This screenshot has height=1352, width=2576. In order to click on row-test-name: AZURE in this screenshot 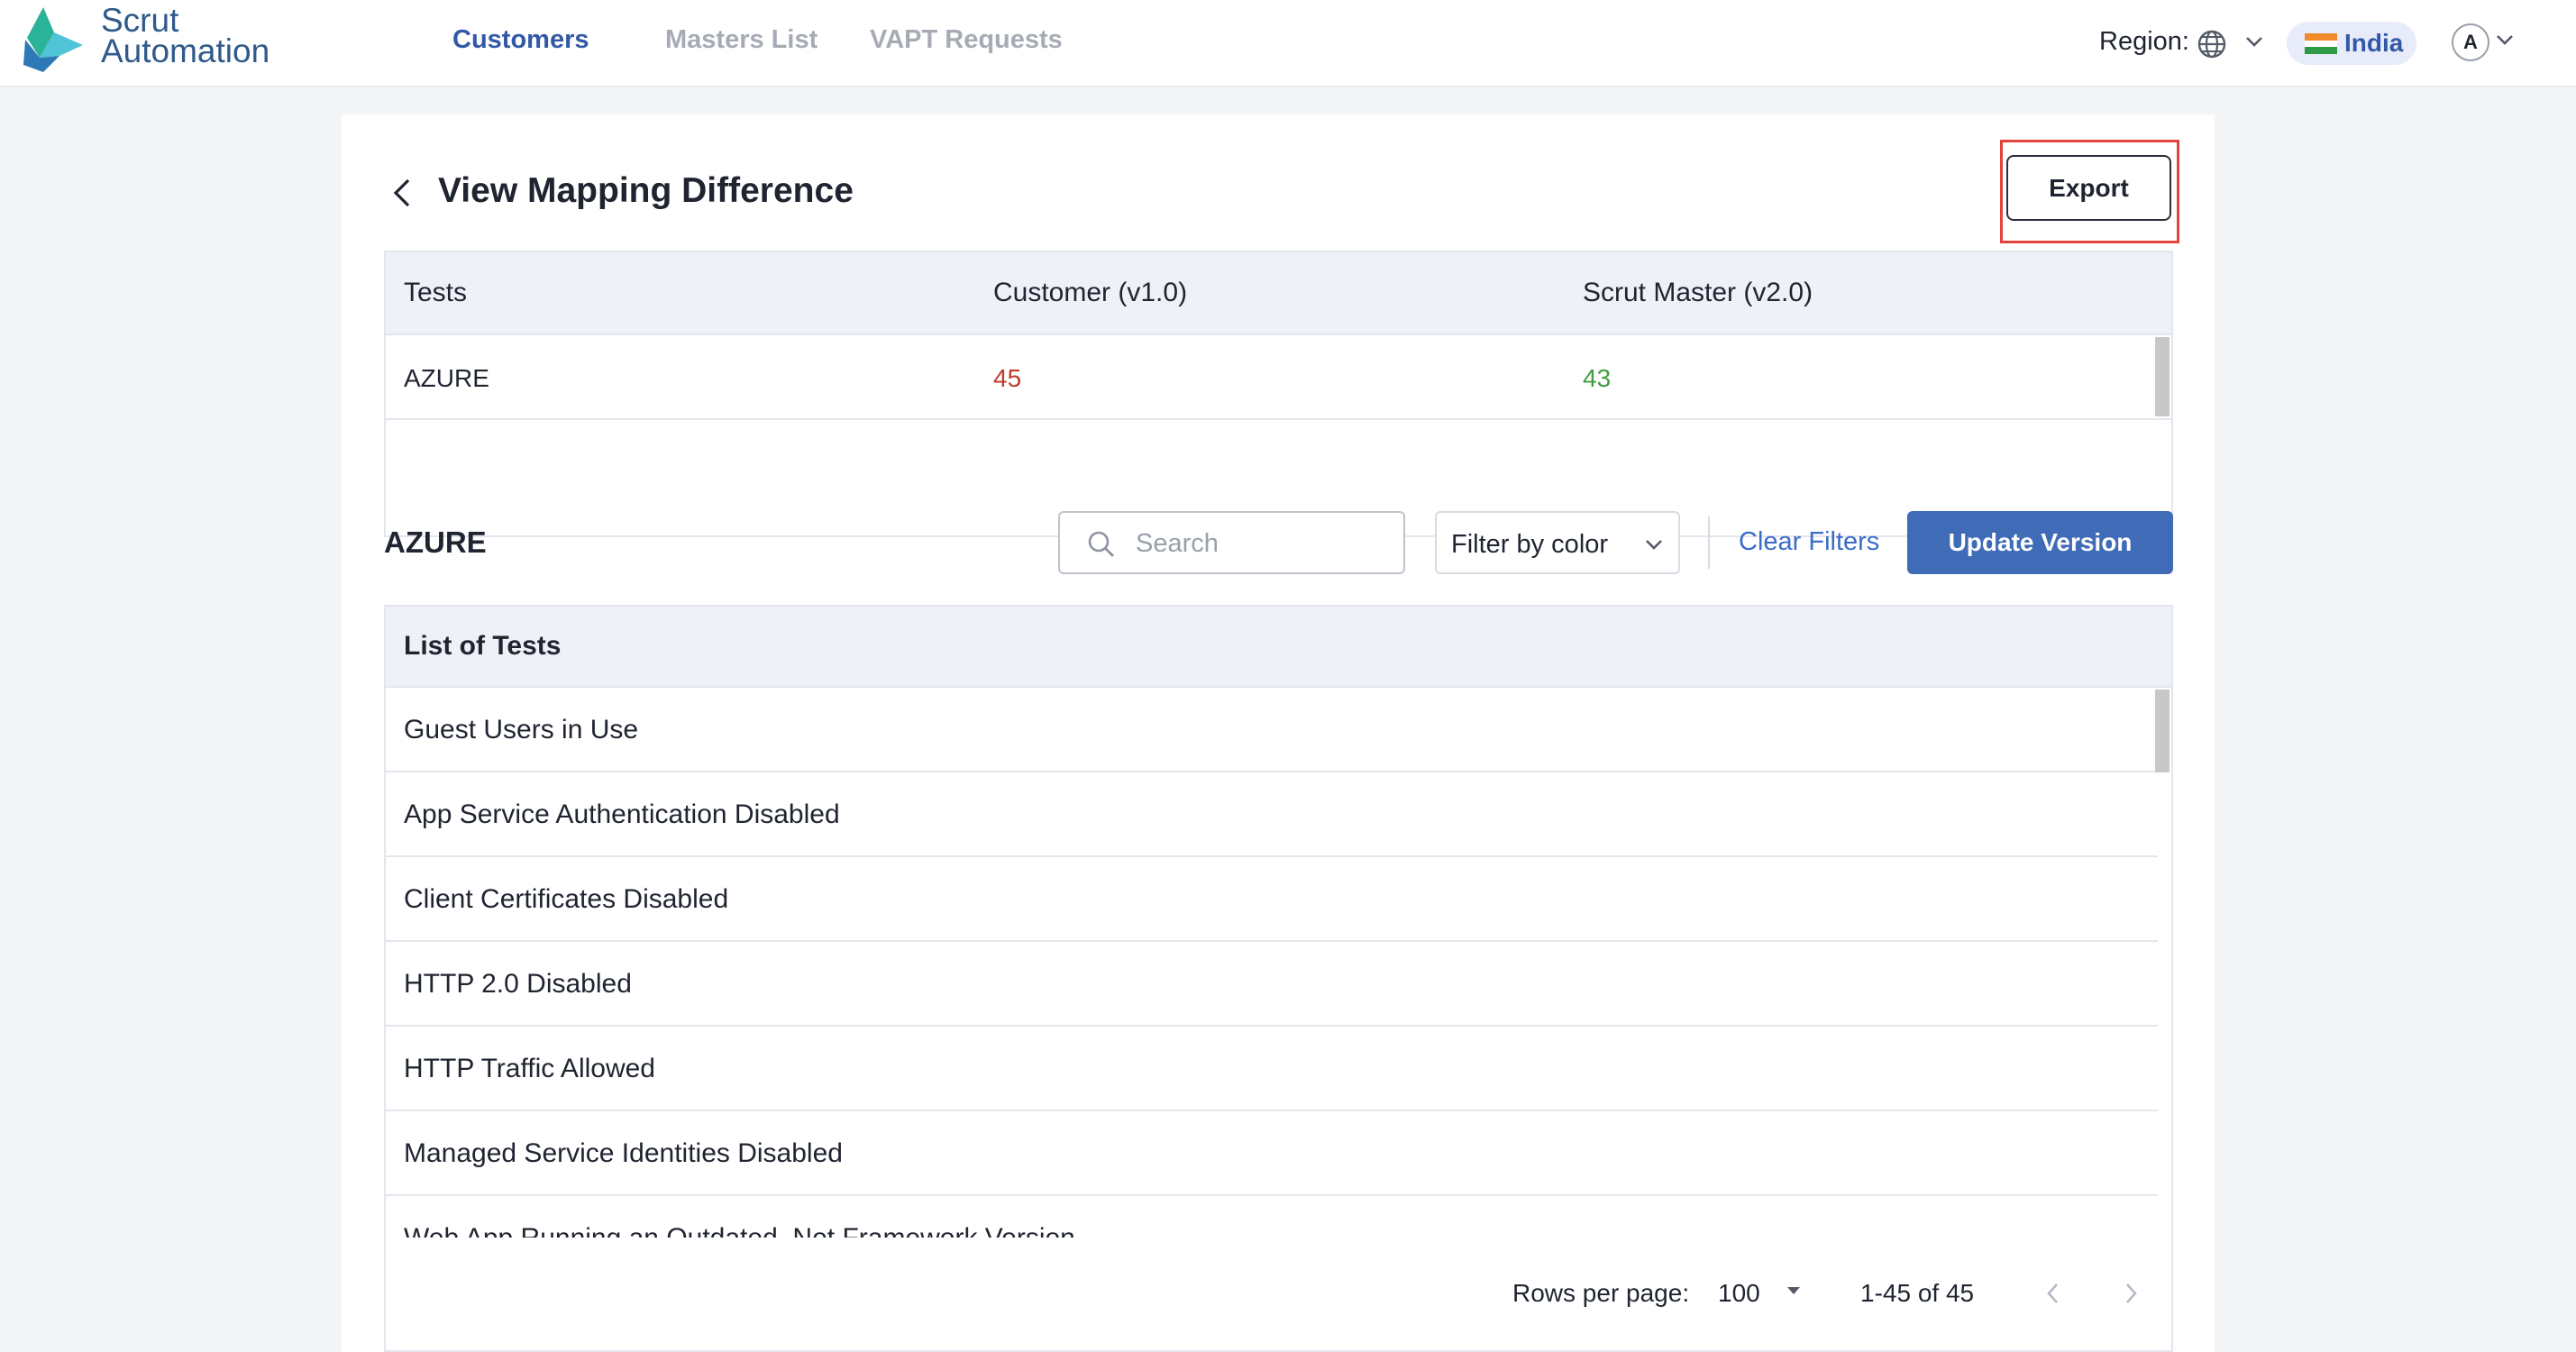, I will do `click(446, 378)`.